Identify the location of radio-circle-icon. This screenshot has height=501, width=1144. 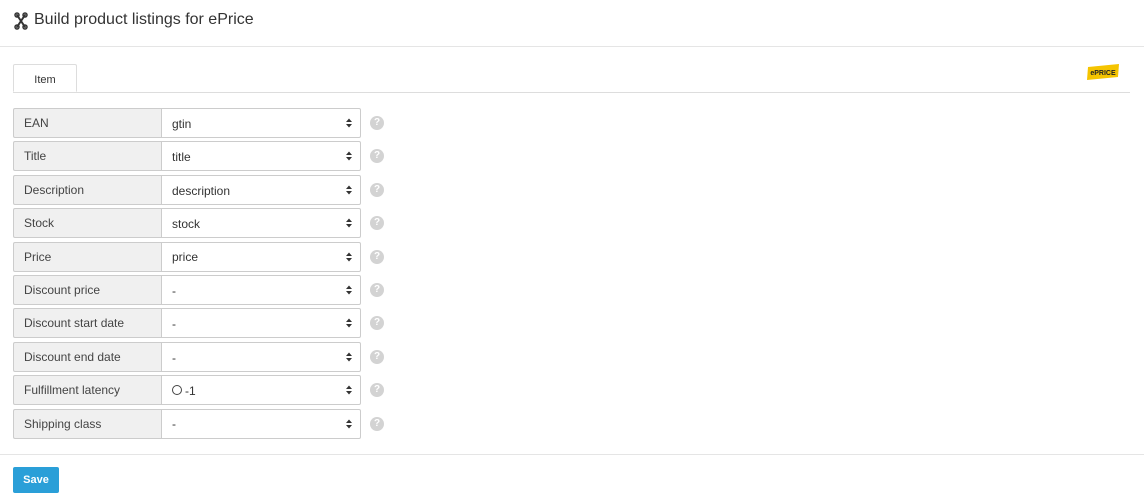
(177, 390).